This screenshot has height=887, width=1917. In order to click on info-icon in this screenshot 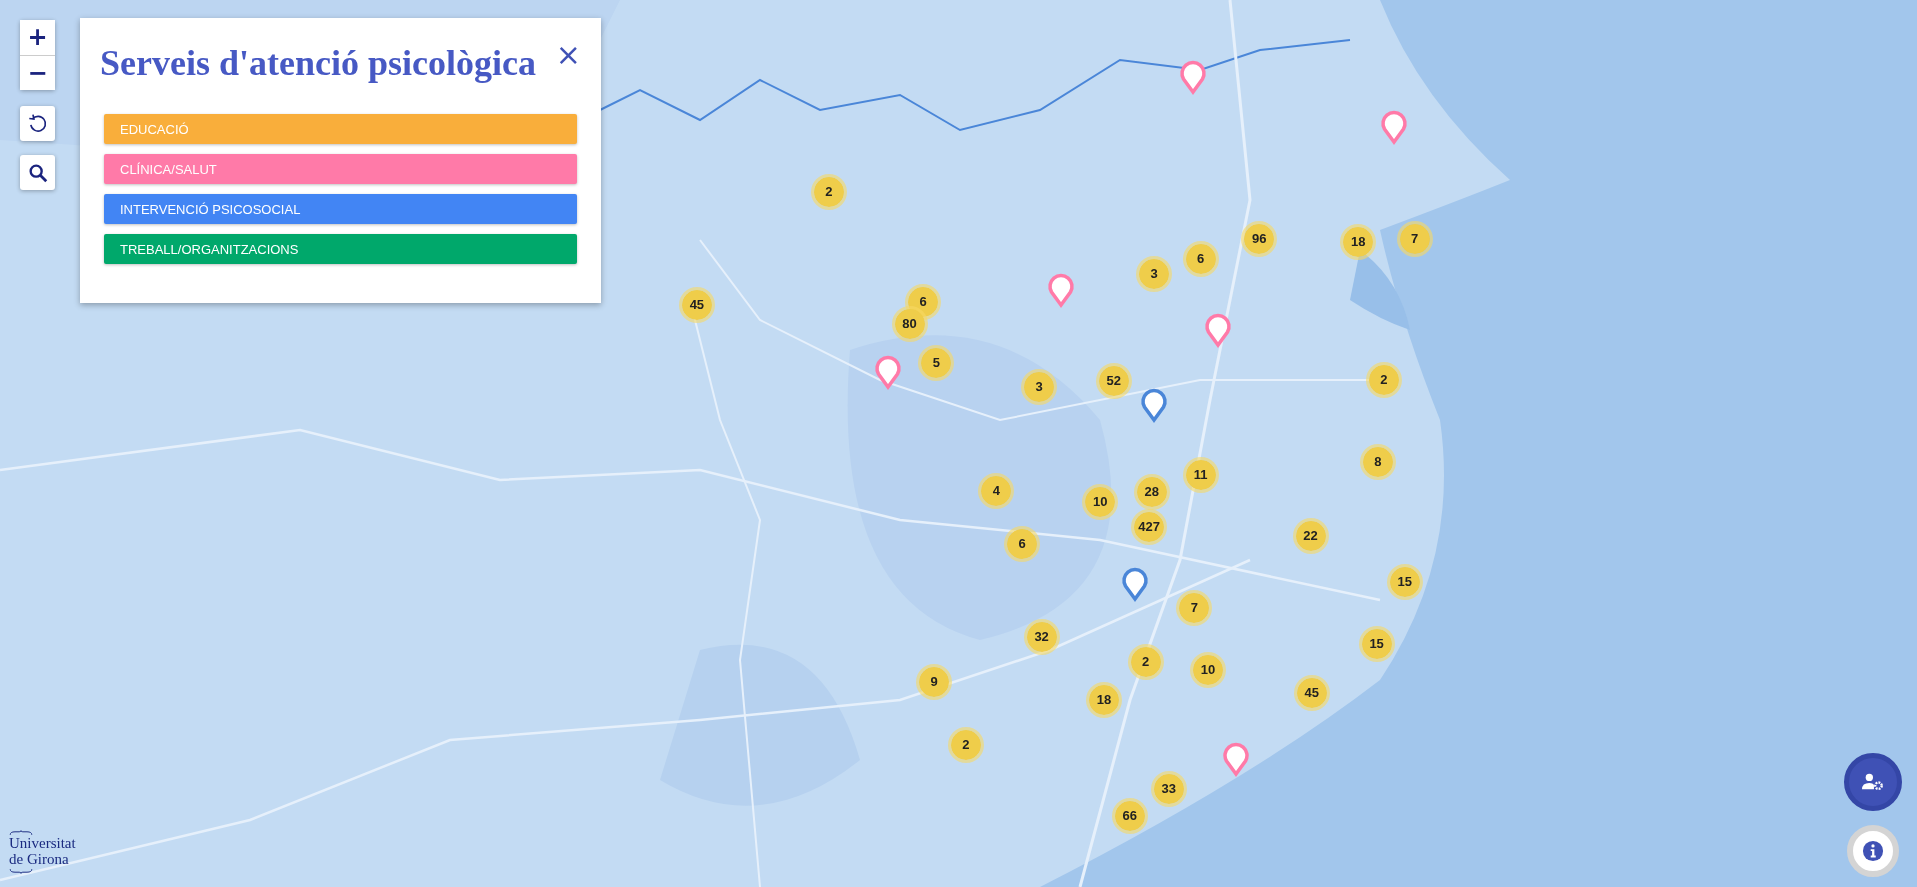, I will do `click(1873, 851)`.